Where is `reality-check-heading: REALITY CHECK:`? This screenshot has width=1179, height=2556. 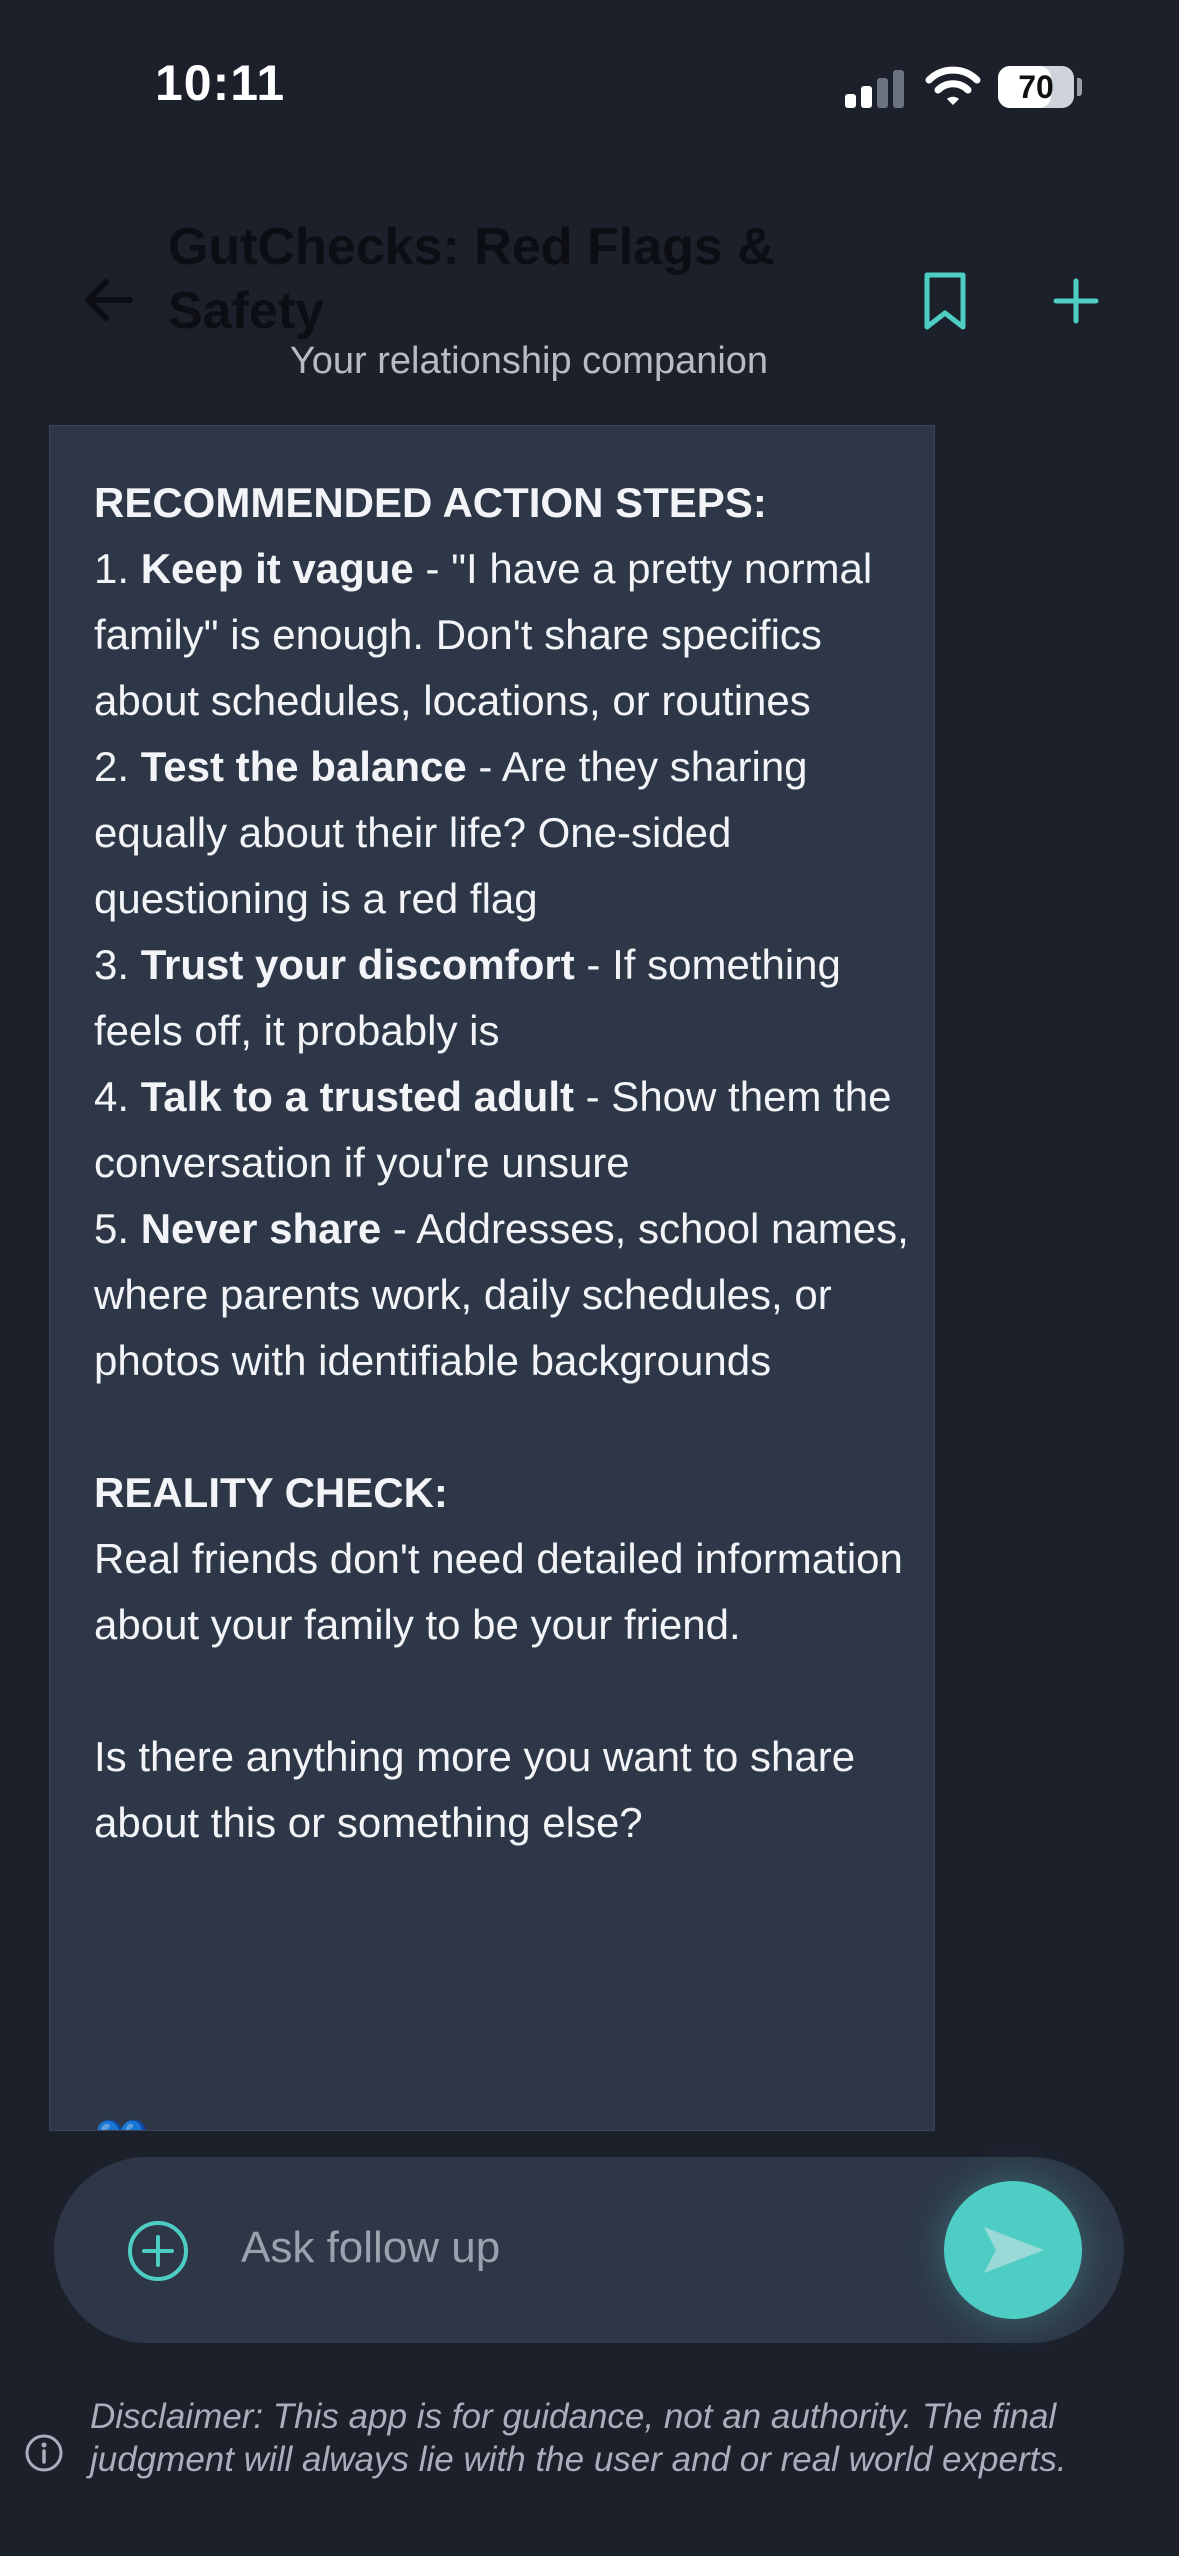 reality-check-heading: REALITY CHECK: is located at coordinates (271, 1492).